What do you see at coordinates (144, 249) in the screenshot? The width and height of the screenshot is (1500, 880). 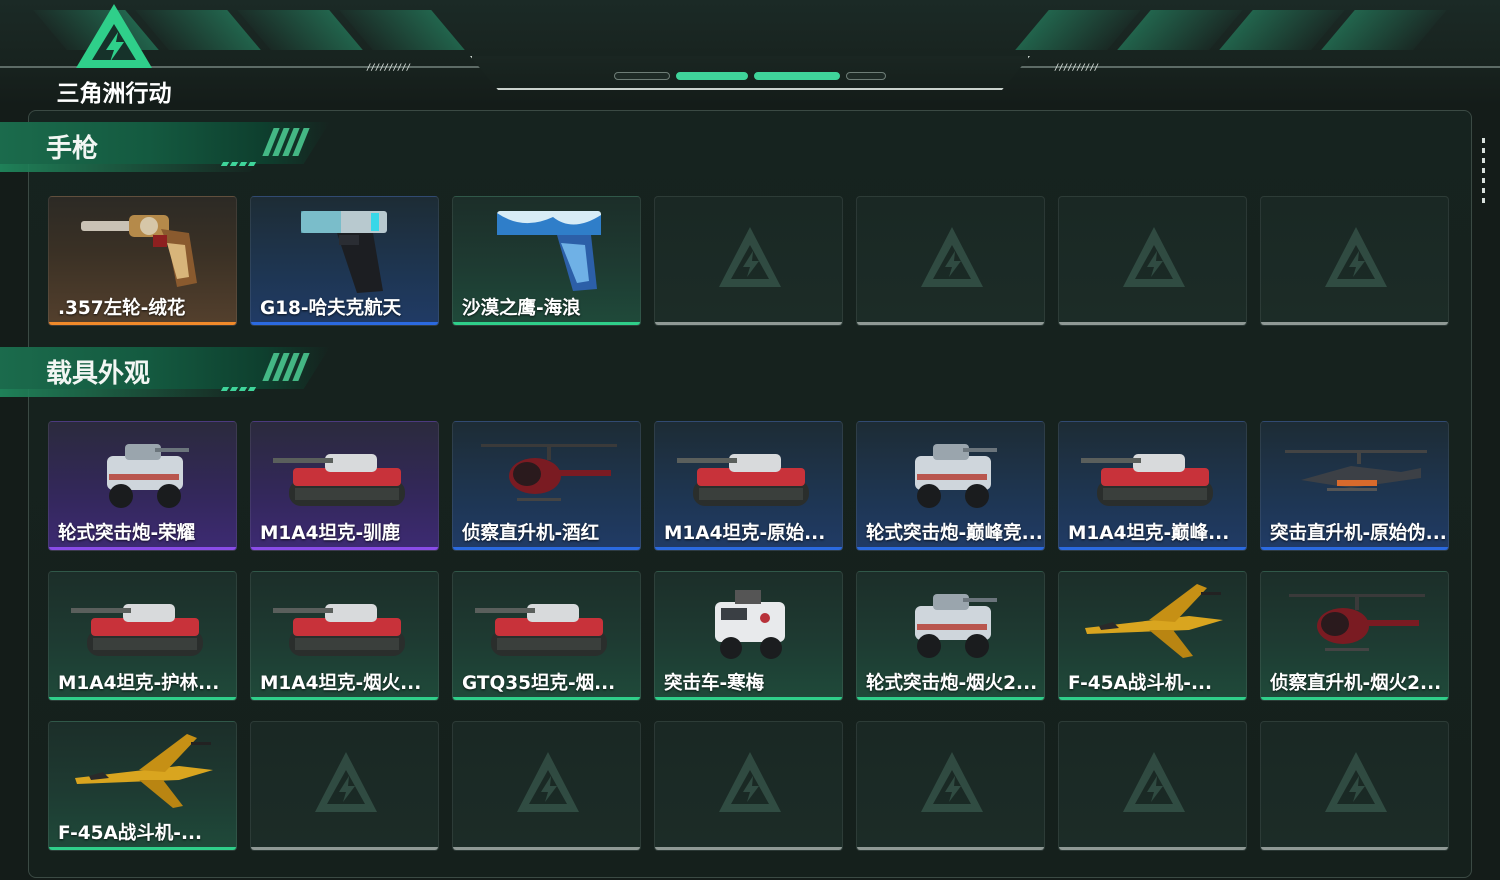 I see `revolver-icon` at bounding box center [144, 249].